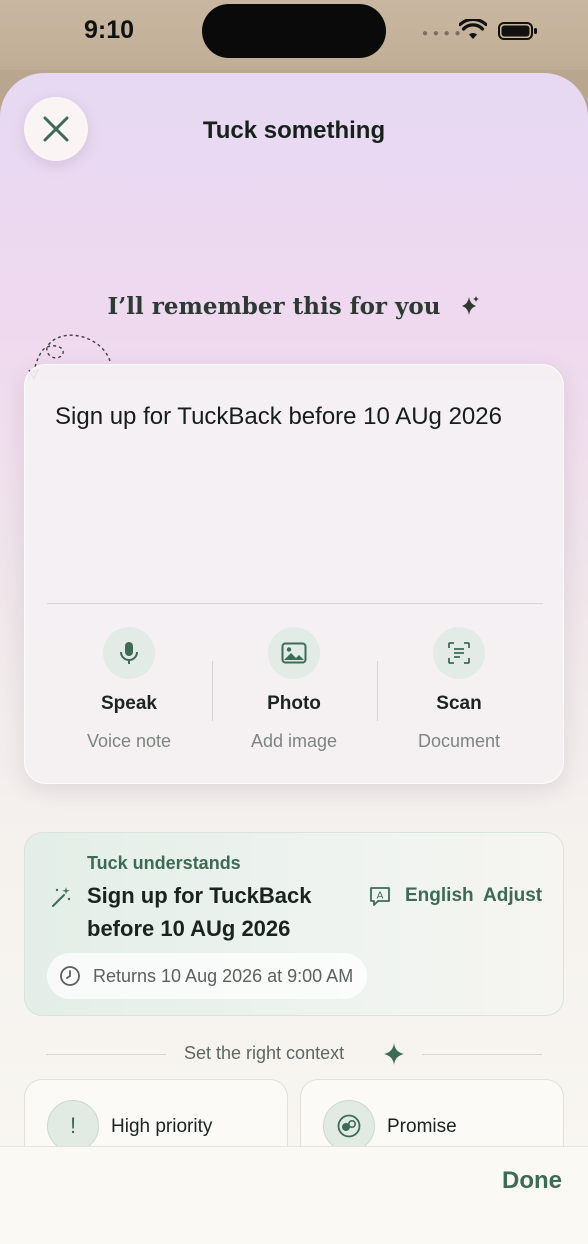 Image resolution: width=588 pixels, height=1244 pixels. What do you see at coordinates (473, 29) in the screenshot?
I see `wifi-icon` at bounding box center [473, 29].